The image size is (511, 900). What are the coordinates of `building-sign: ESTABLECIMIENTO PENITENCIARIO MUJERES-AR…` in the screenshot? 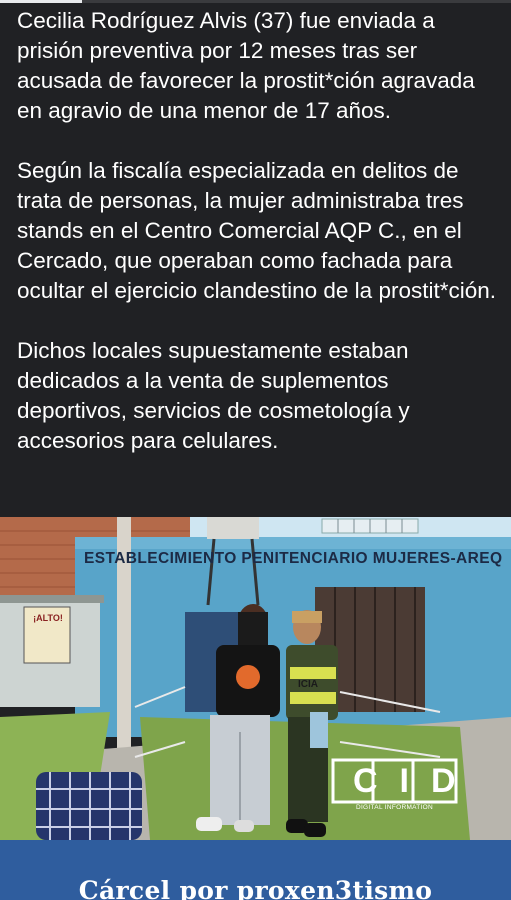 It's located at (293, 558).